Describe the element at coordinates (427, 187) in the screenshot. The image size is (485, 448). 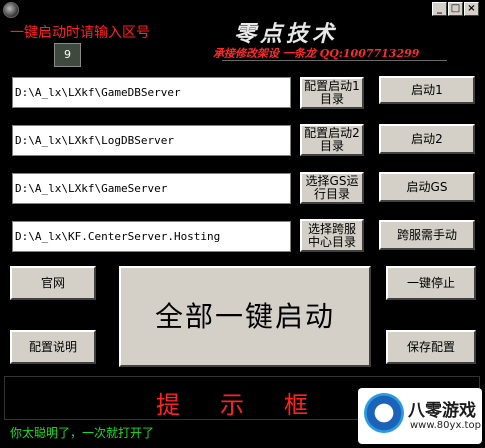
I see `start-gs-button: 启动GS` at that location.